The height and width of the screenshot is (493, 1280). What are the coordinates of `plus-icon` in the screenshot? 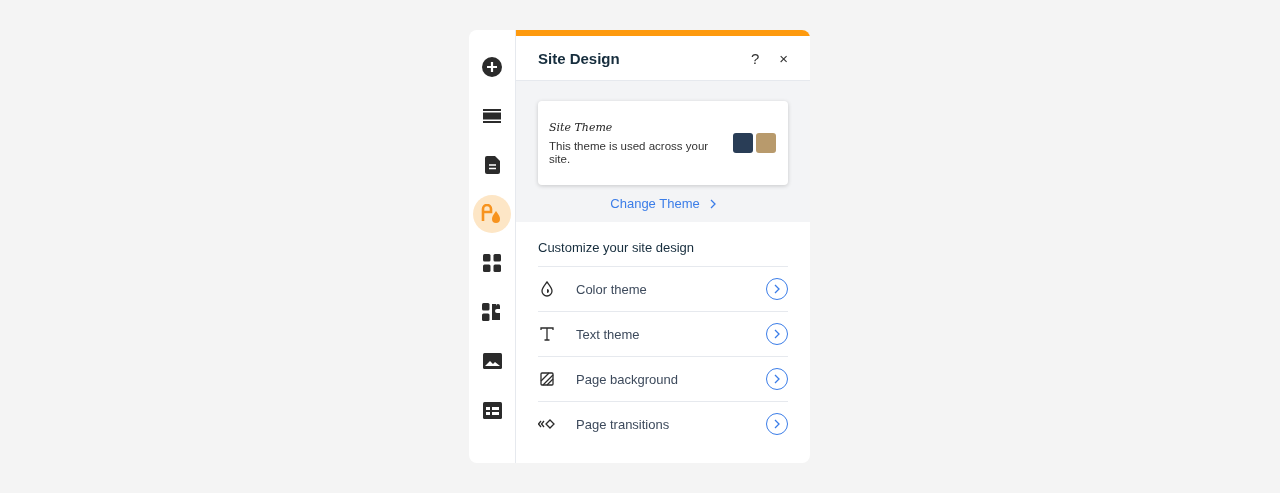 It's located at (492, 67).